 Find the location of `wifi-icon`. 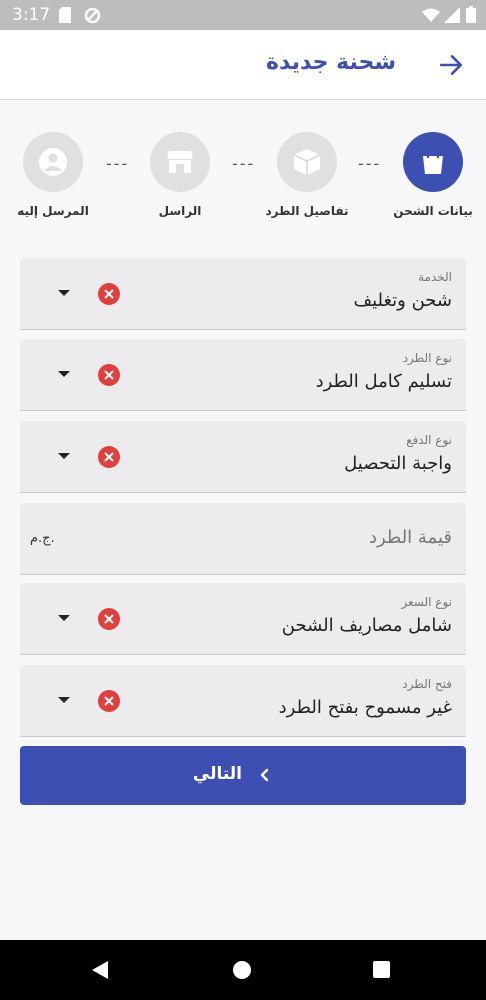

wifi-icon is located at coordinates (431, 15).